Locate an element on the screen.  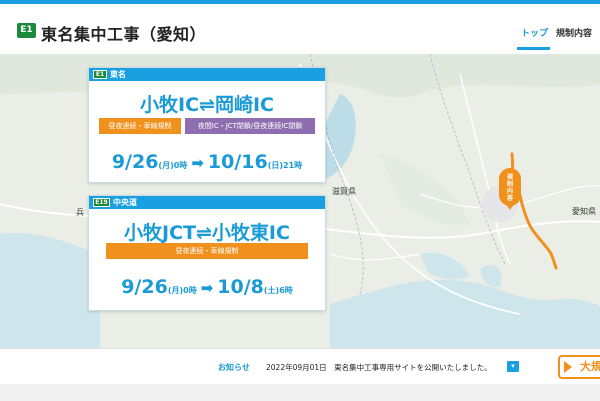
nav-active-indicator is located at coordinates (533, 48).